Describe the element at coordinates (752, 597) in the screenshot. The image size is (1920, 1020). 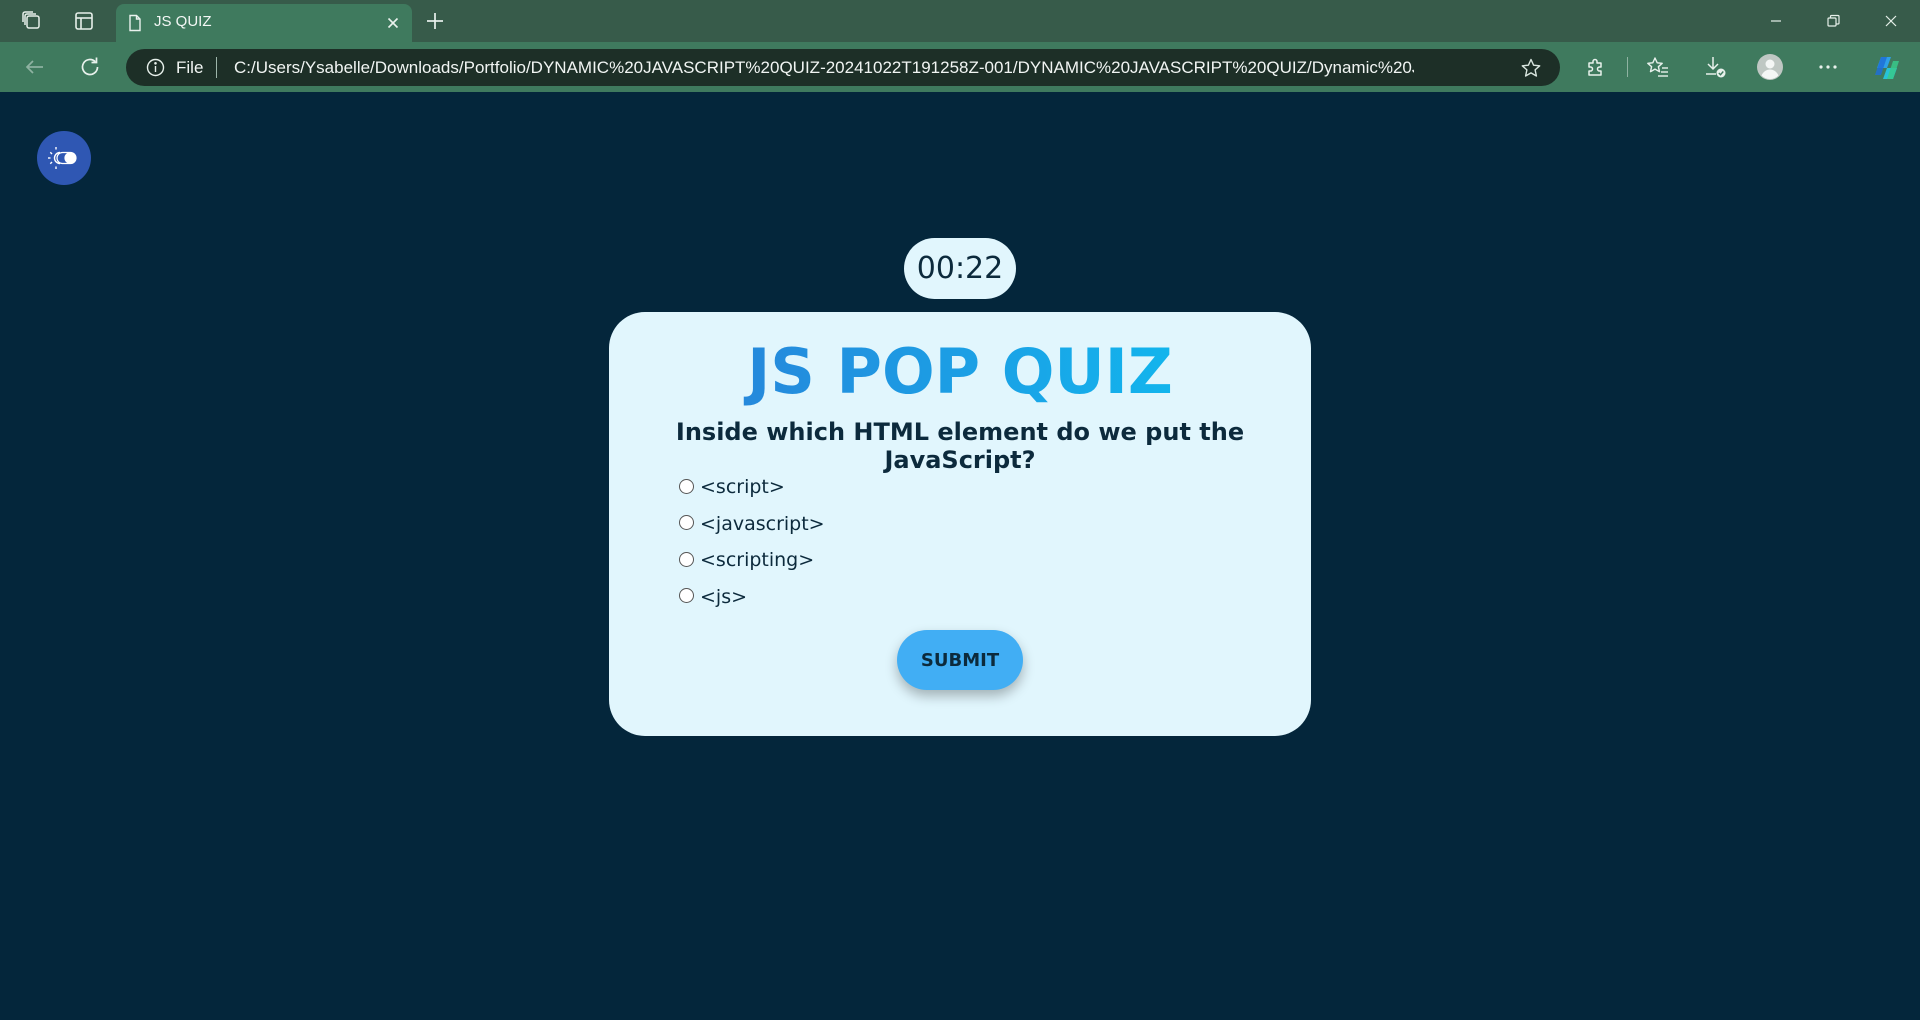
I see `answer-option: <js>` at that location.